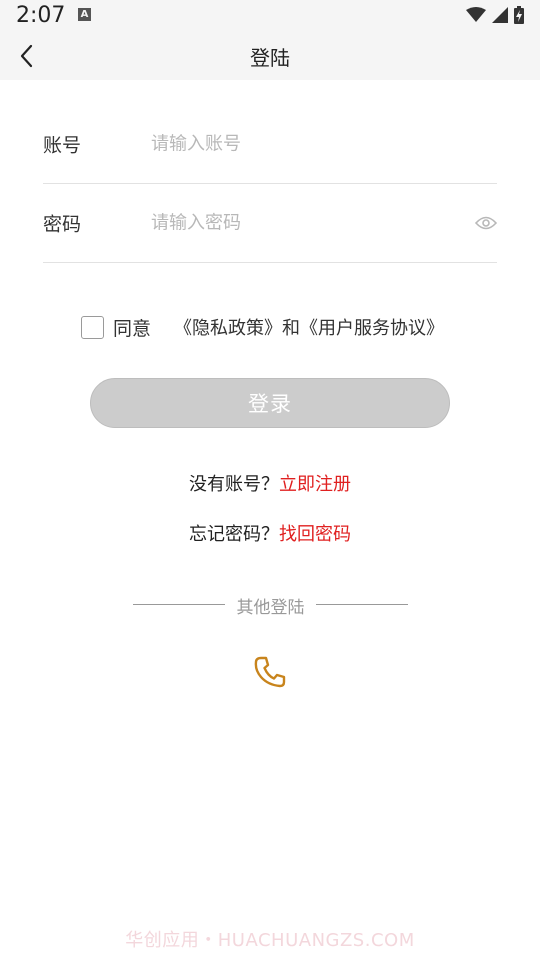  What do you see at coordinates (228, 328) in the screenshot?
I see `privacy-policy-link: 《隐私政策》` at bounding box center [228, 328].